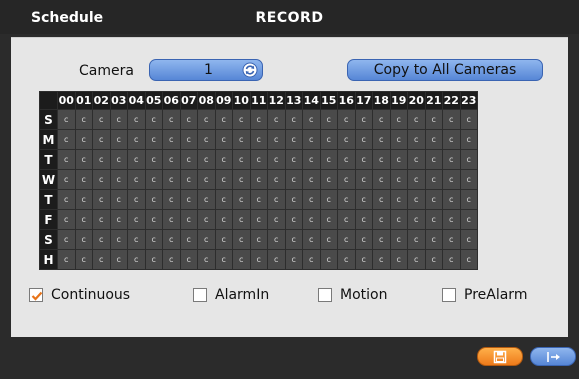  What do you see at coordinates (241, 100) in the screenshot?
I see `hour-header-10: 10` at bounding box center [241, 100].